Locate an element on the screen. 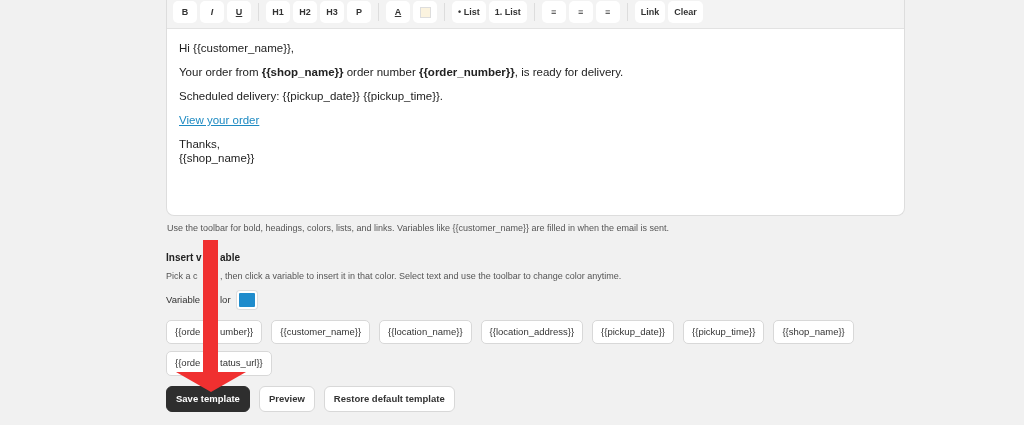 This screenshot has width=1024, height=425. toolbar-button: 1. List is located at coordinates (507, 12).